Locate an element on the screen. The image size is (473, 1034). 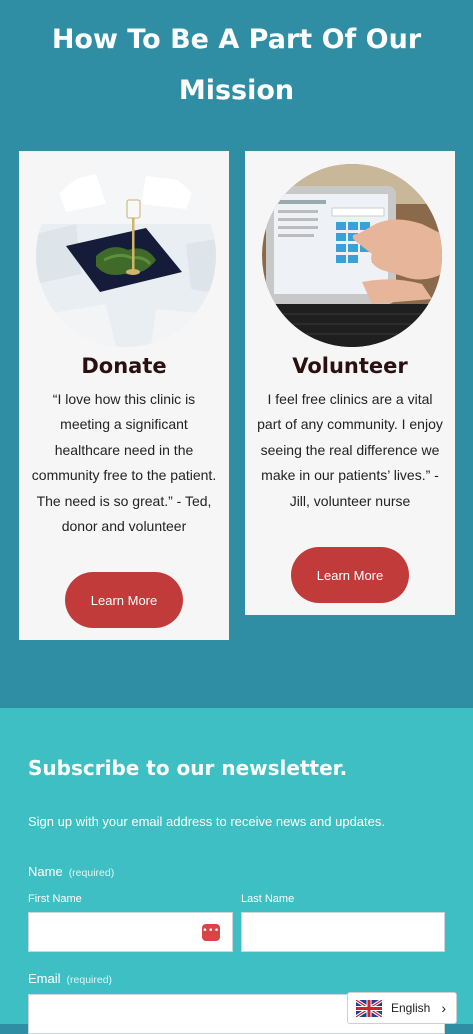
password-manager-icon: ••• is located at coordinates (211, 932).